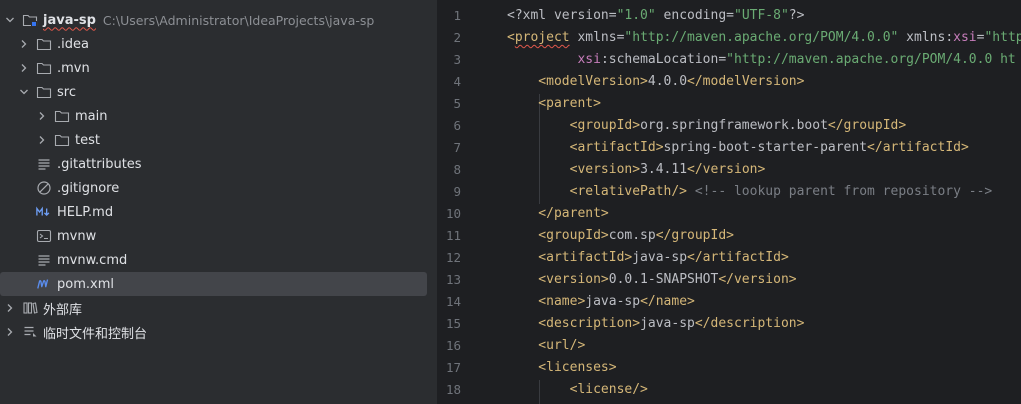 The width and height of the screenshot is (1021, 404). What do you see at coordinates (457, 59) in the screenshot?
I see `line-number: 3` at bounding box center [457, 59].